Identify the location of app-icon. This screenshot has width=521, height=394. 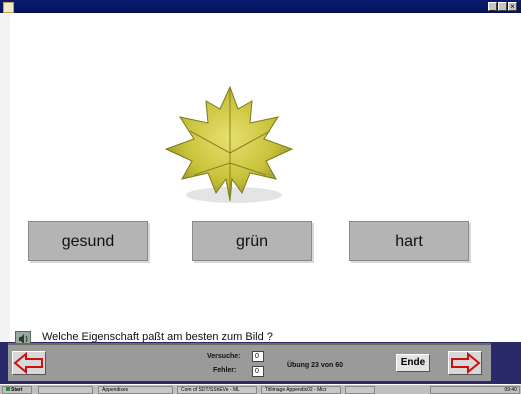
(8, 7).